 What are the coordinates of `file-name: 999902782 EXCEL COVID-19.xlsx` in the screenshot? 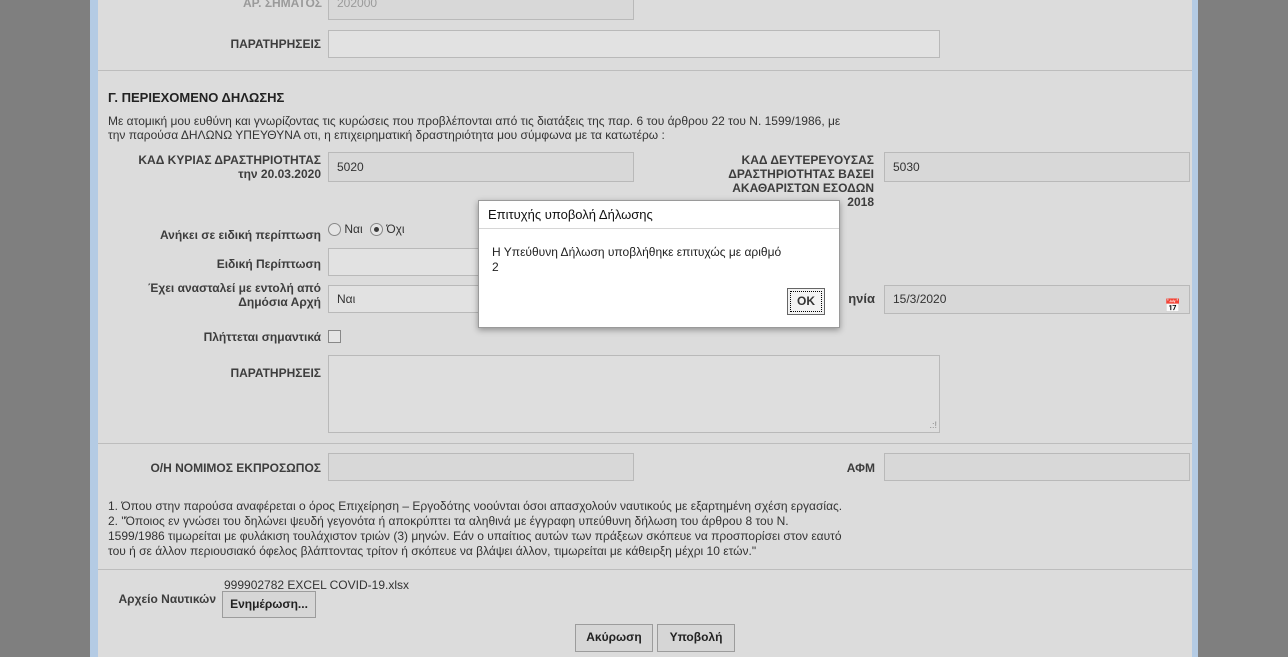 It's located at (316, 585).